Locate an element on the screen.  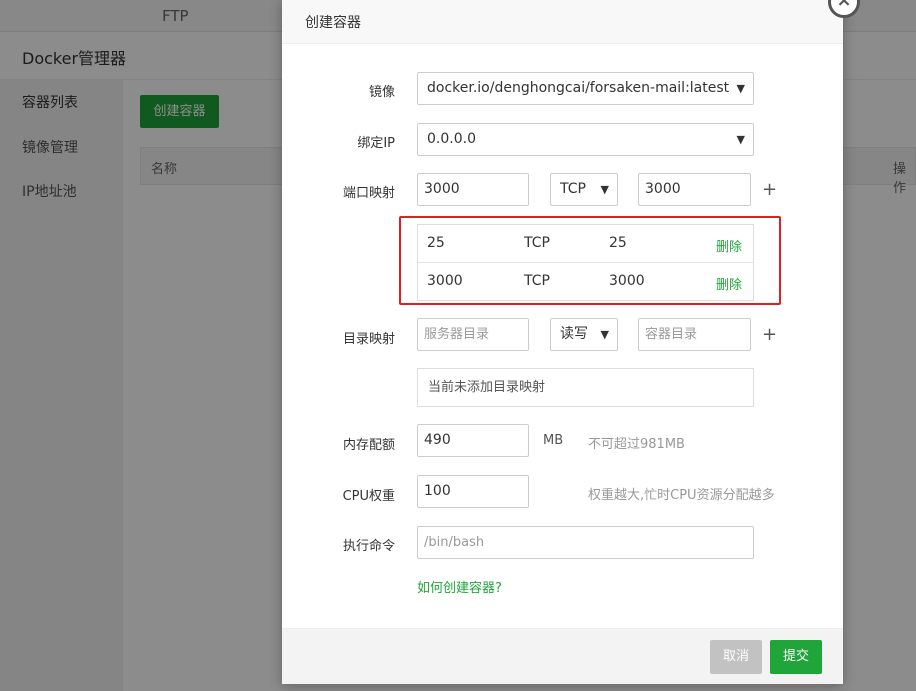
dialog-footer: 取消 提交 is located at coordinates (562, 656).